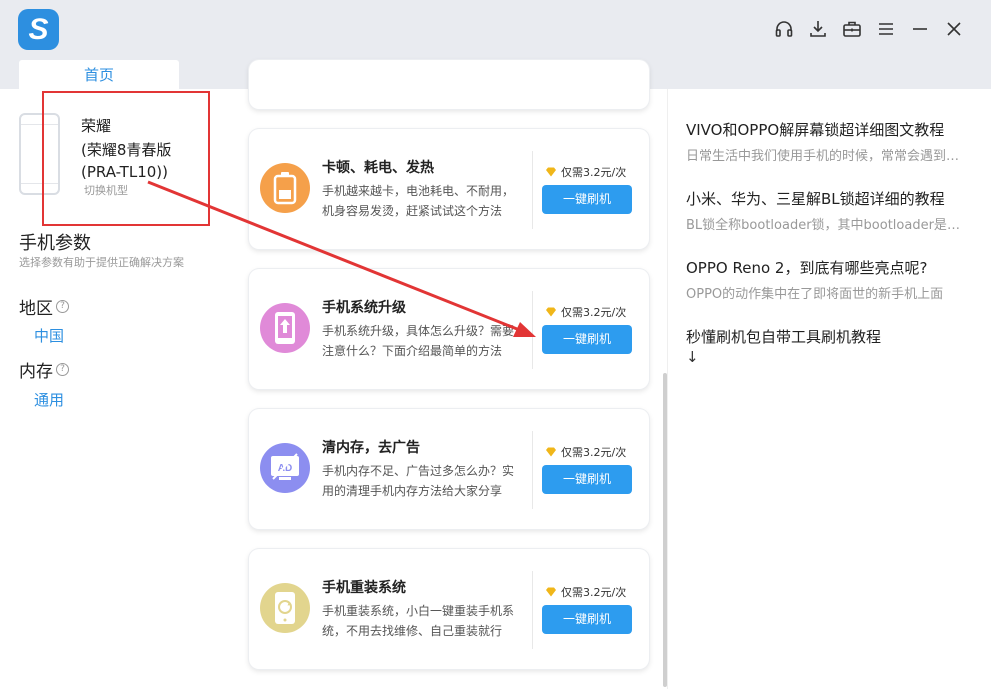  Describe the element at coordinates (826, 225) in the screenshot. I see `article-summary: BL锁全称bootloader锁，其中bootloader是引导程序` at that location.